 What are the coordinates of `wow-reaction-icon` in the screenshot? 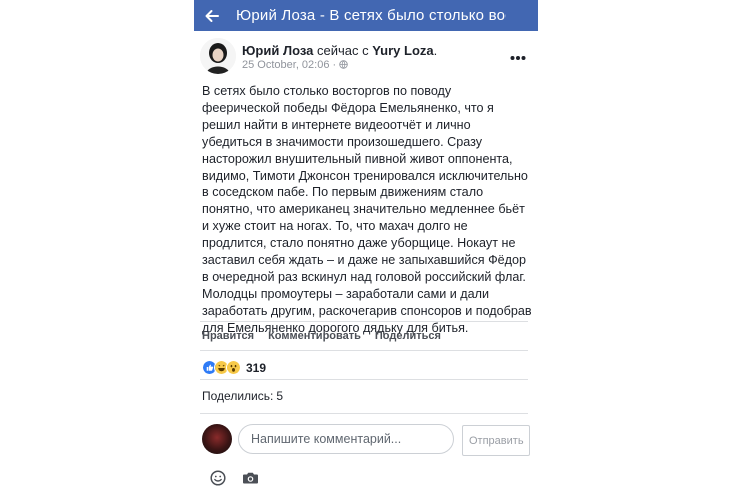 It's located at (233, 367).